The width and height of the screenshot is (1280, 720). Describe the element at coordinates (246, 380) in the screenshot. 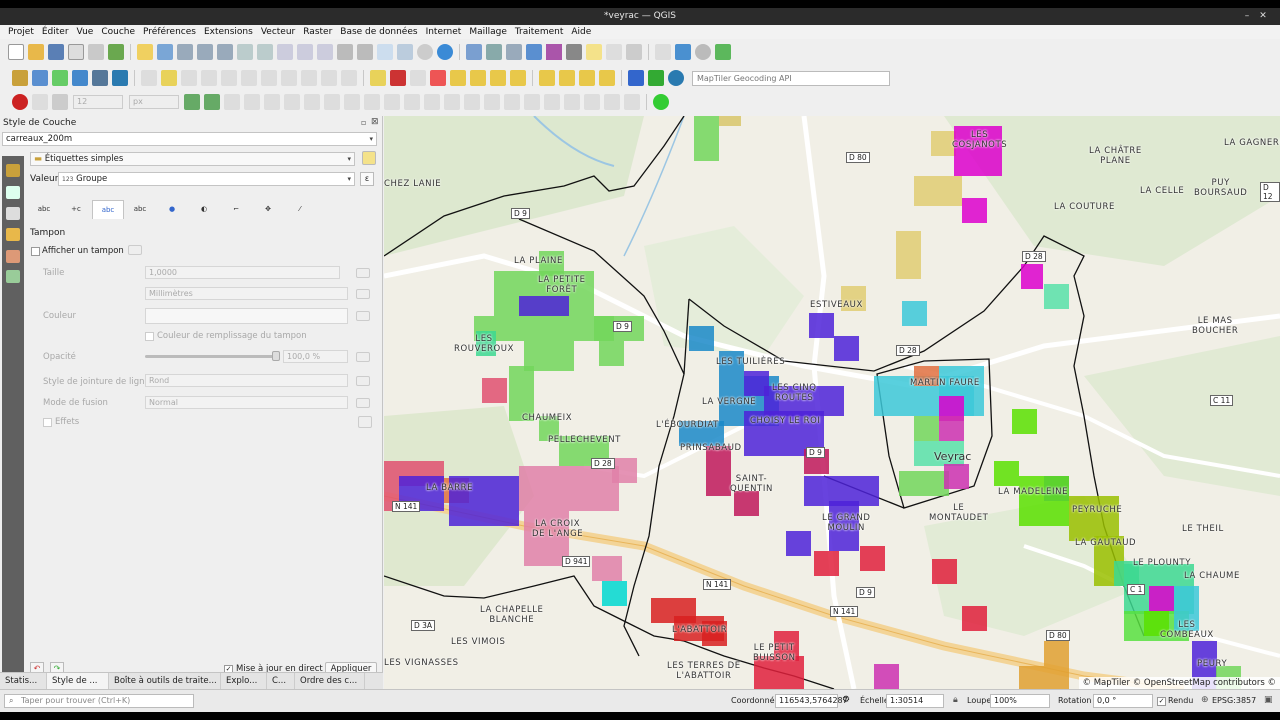

I see `join-style-select: Rond` at that location.